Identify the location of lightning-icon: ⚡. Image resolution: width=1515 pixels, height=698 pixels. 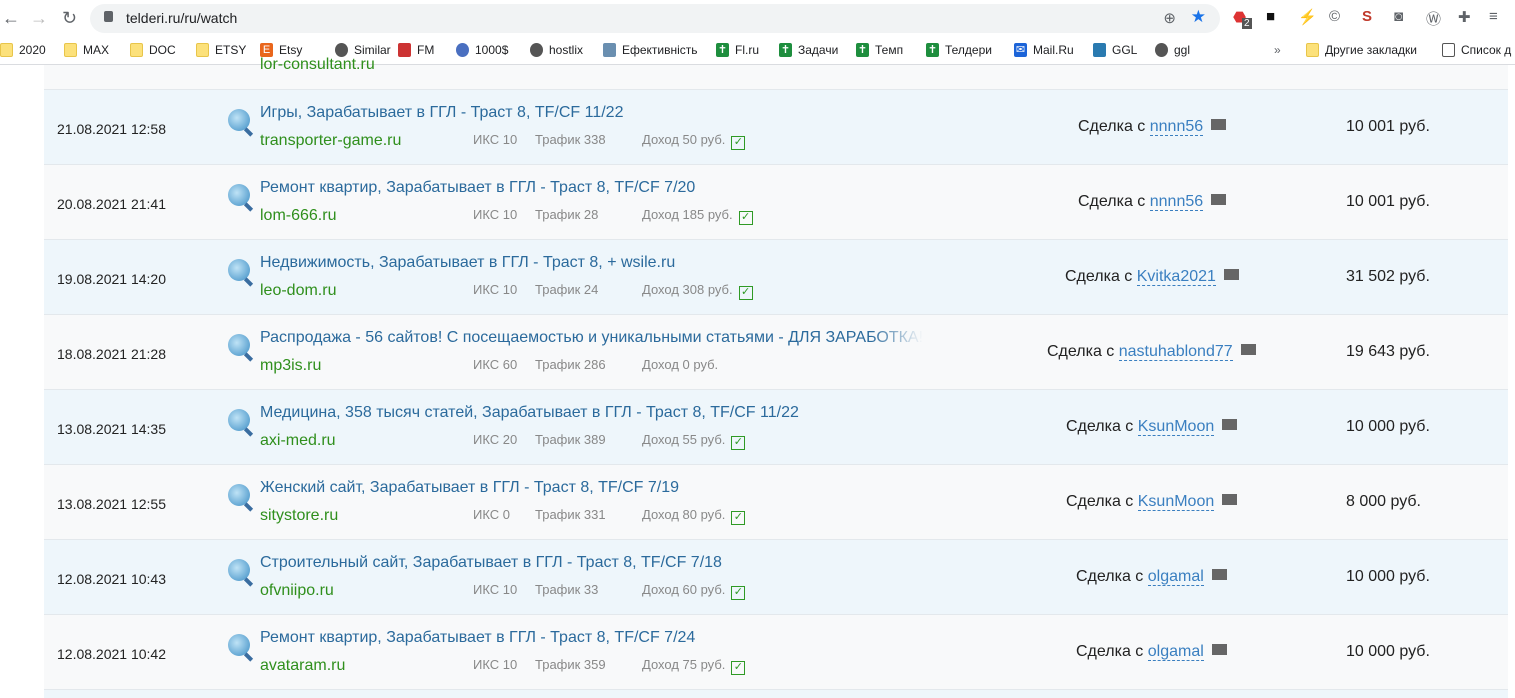
(1307, 17).